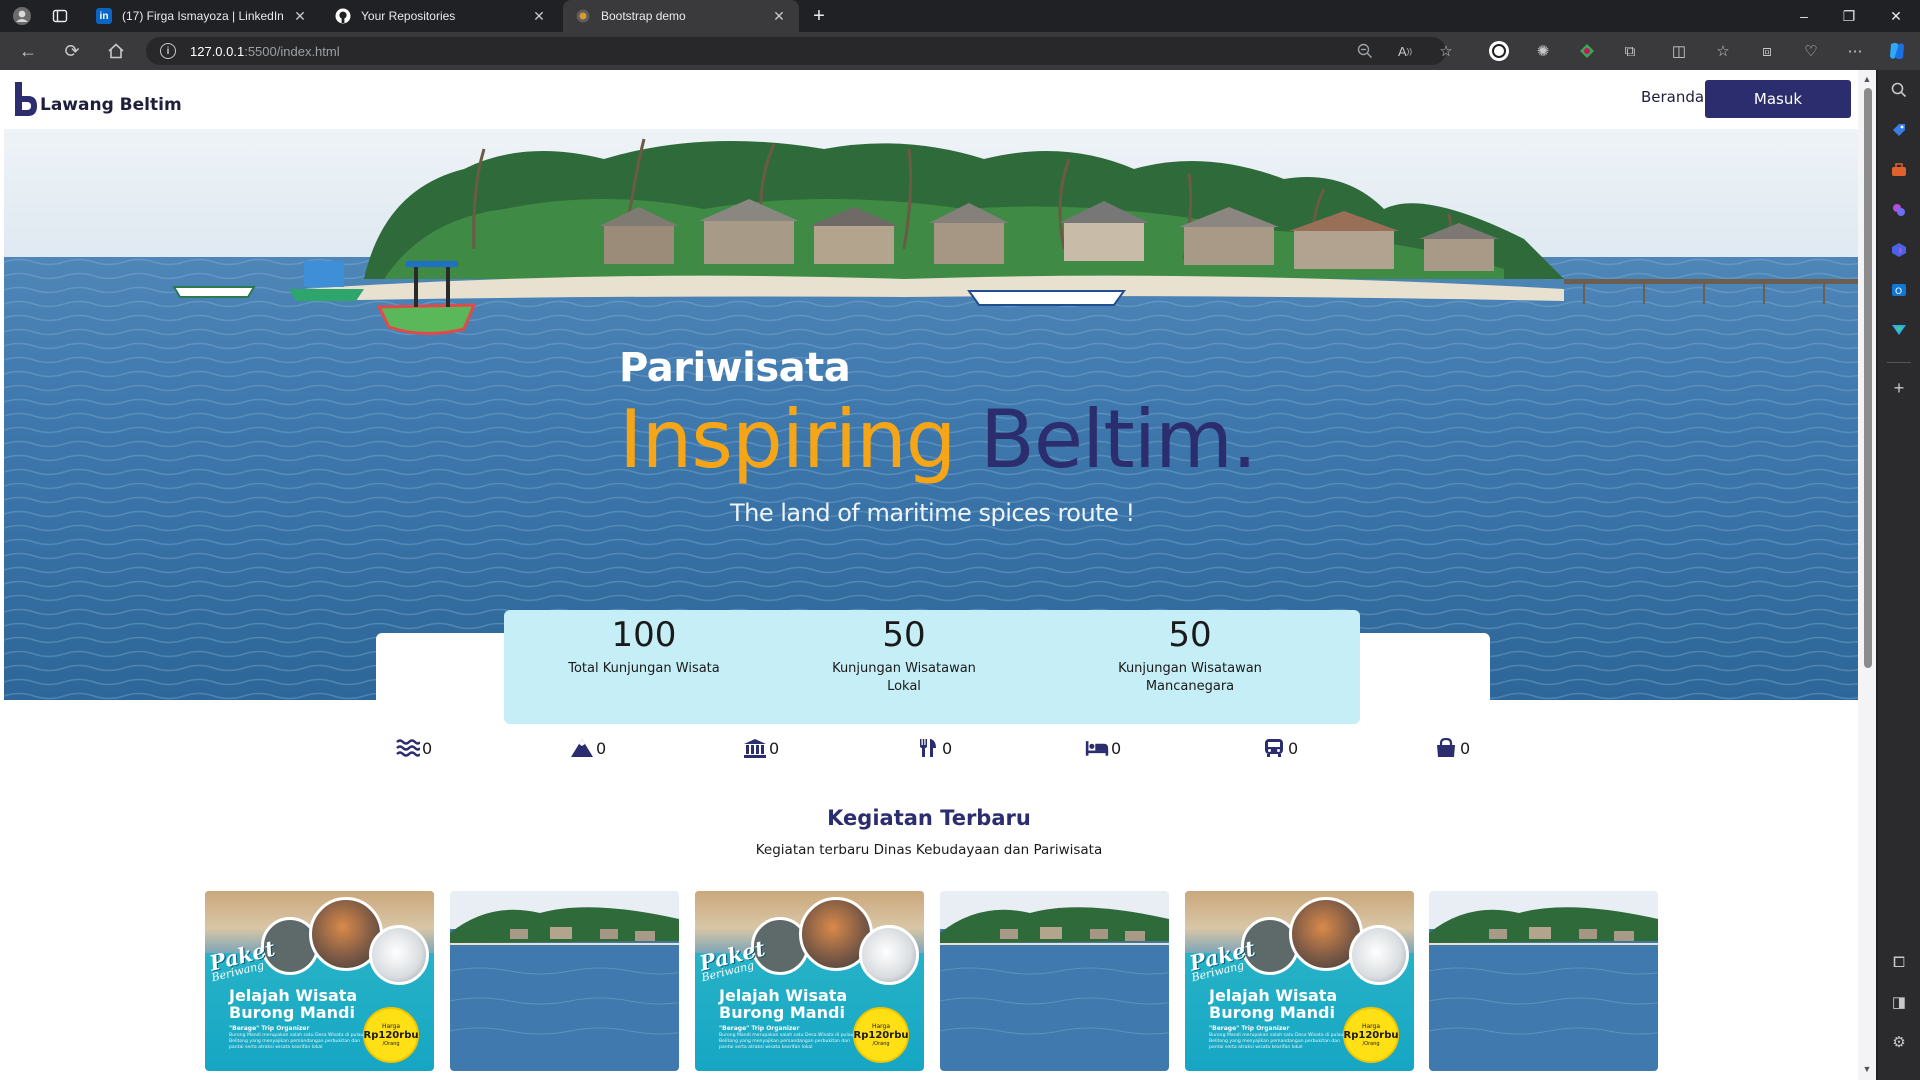  I want to click on tab-linkedin: in (17) Firga Ismayoza | LinkedIn ✕, so click(202, 16).